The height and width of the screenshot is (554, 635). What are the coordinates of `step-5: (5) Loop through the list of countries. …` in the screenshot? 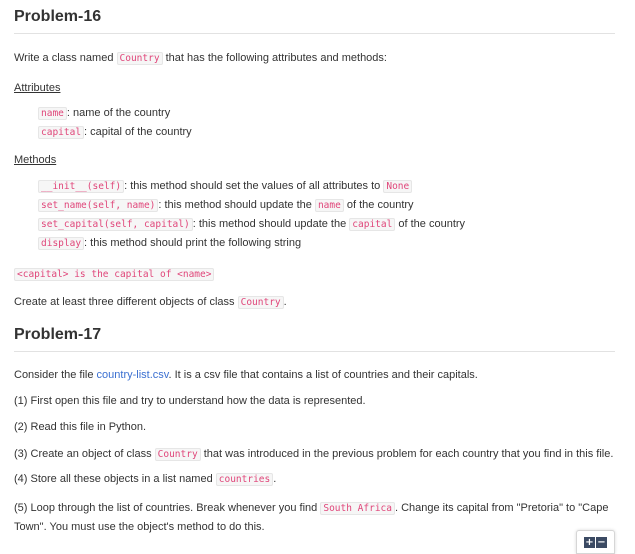 It's located at (311, 517).